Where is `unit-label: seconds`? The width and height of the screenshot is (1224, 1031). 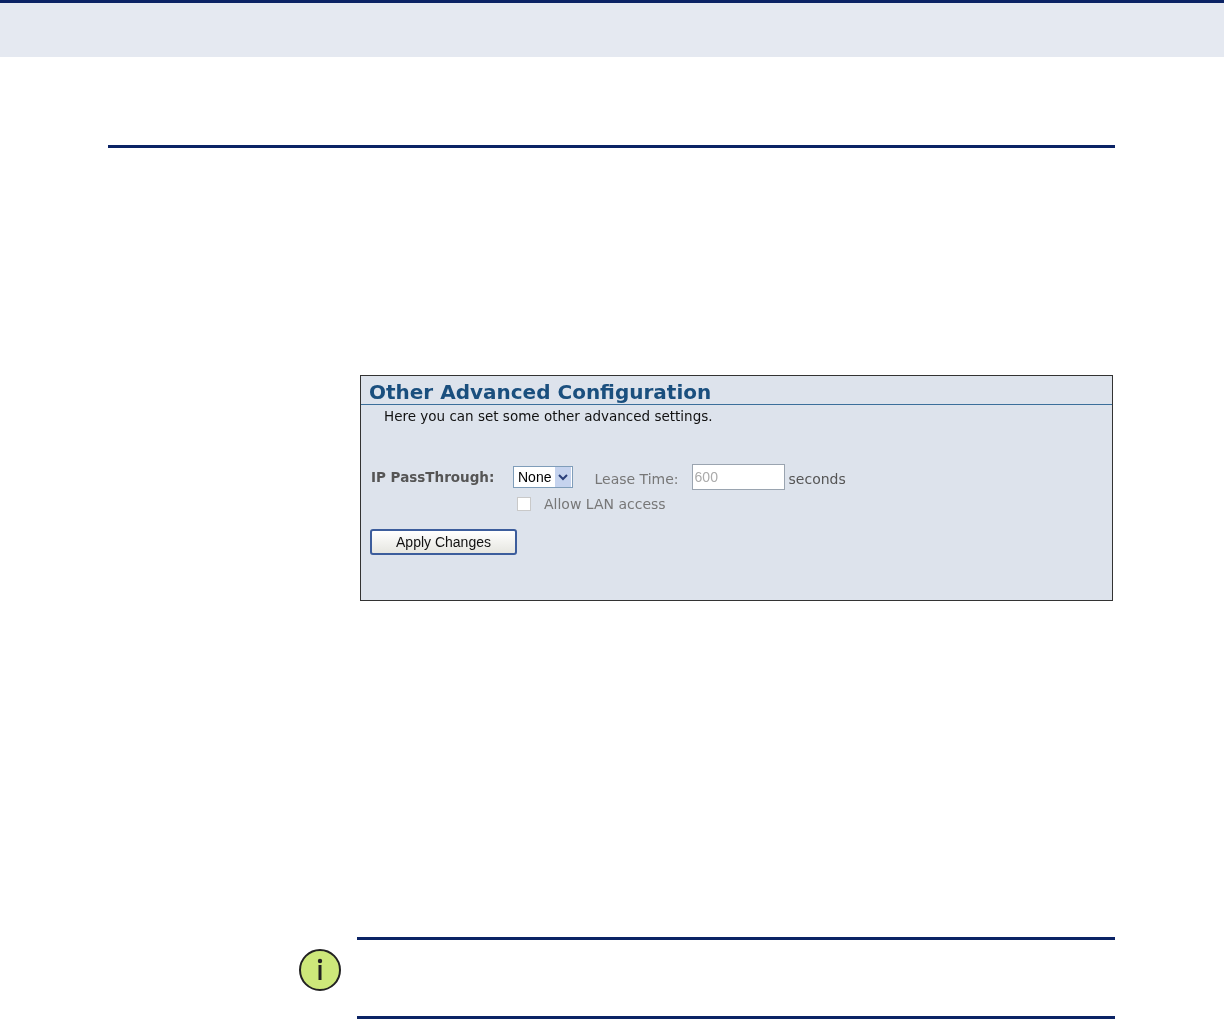
unit-label: seconds is located at coordinates (817, 479).